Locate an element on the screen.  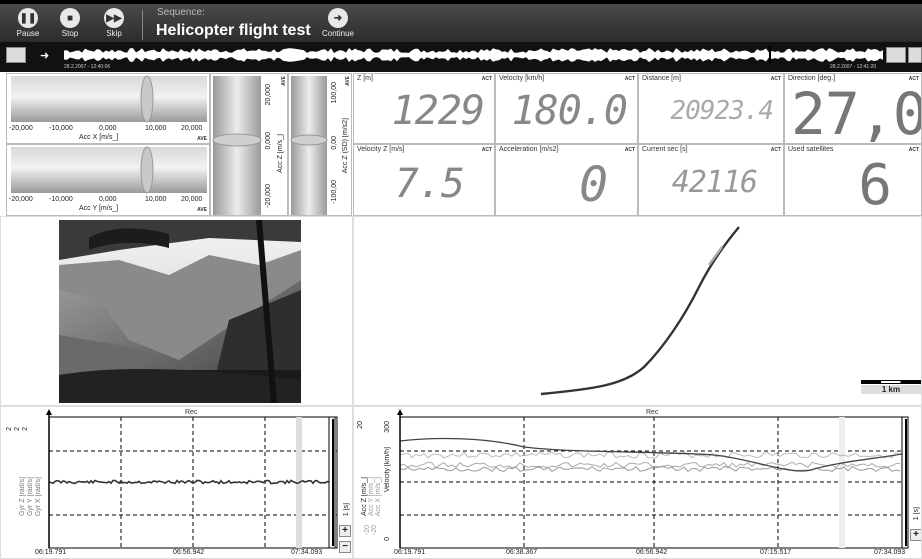
series-label: Acc Y [m/s_] is located at coordinates (371, 497).